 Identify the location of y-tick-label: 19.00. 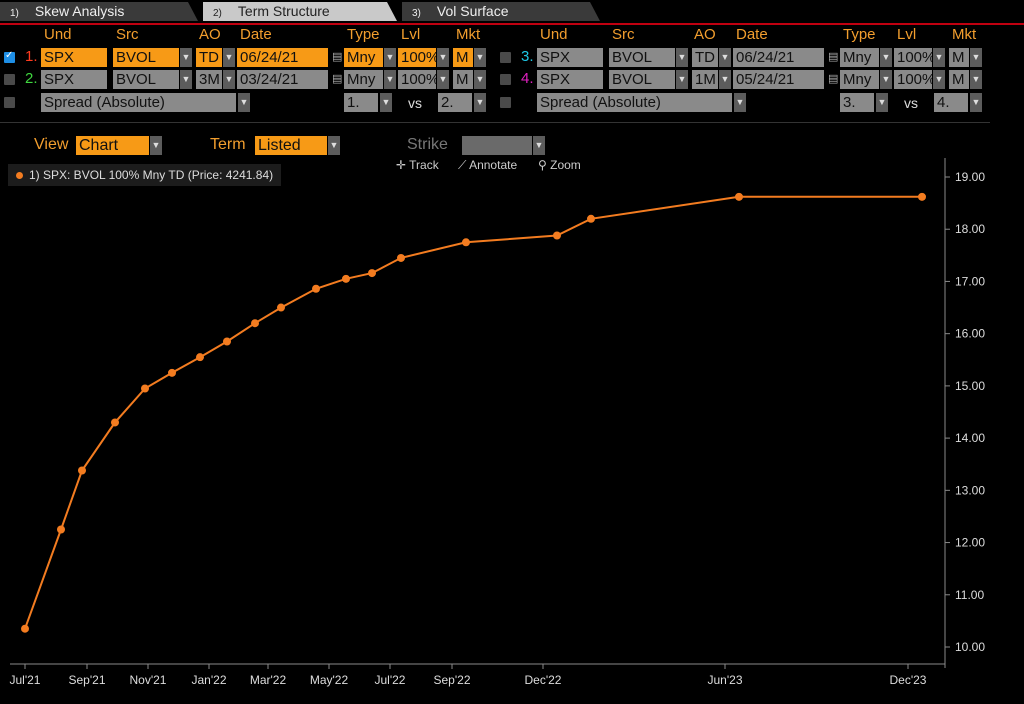
(970, 177).